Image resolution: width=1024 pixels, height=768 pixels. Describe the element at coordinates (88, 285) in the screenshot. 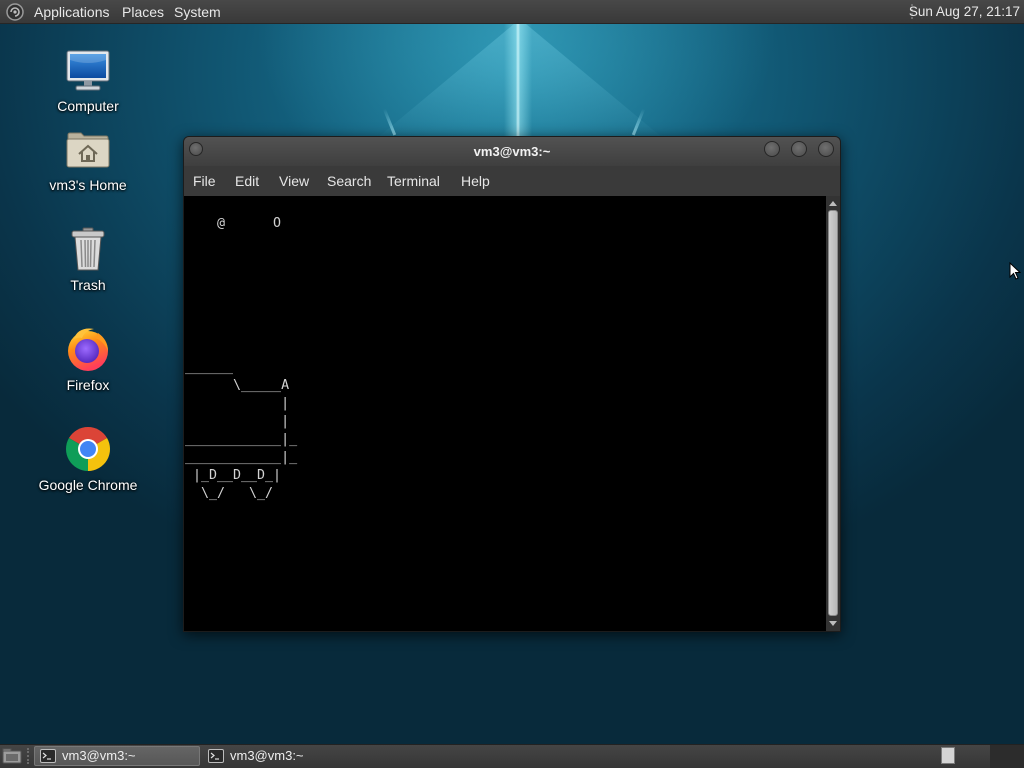

I see `desktop-icon-label: Trash` at that location.